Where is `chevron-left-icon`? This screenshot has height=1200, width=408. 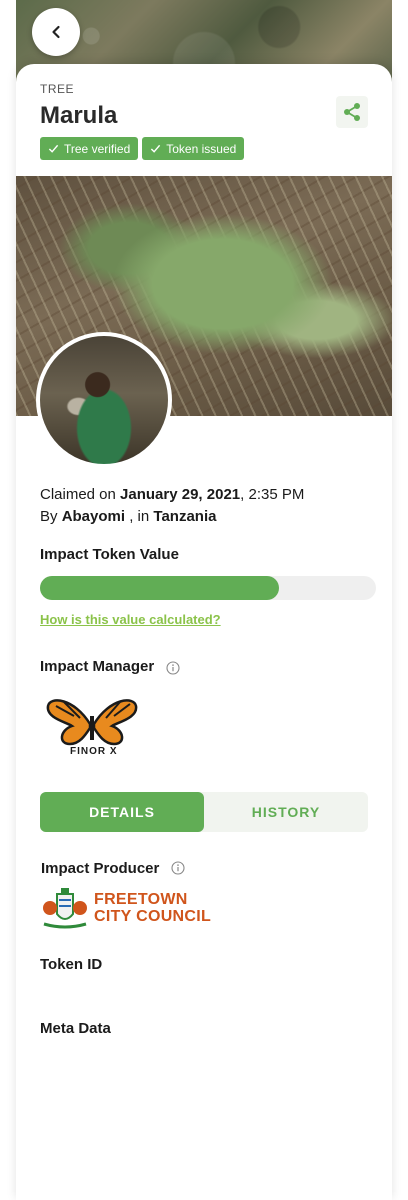
chevron-left-icon is located at coordinates (56, 32).